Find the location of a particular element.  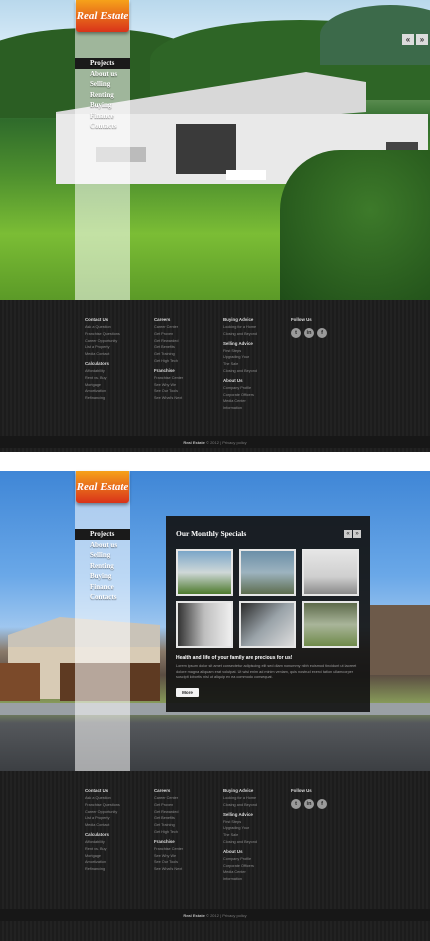

slider-prev-button: « is located at coordinates (408, 39).